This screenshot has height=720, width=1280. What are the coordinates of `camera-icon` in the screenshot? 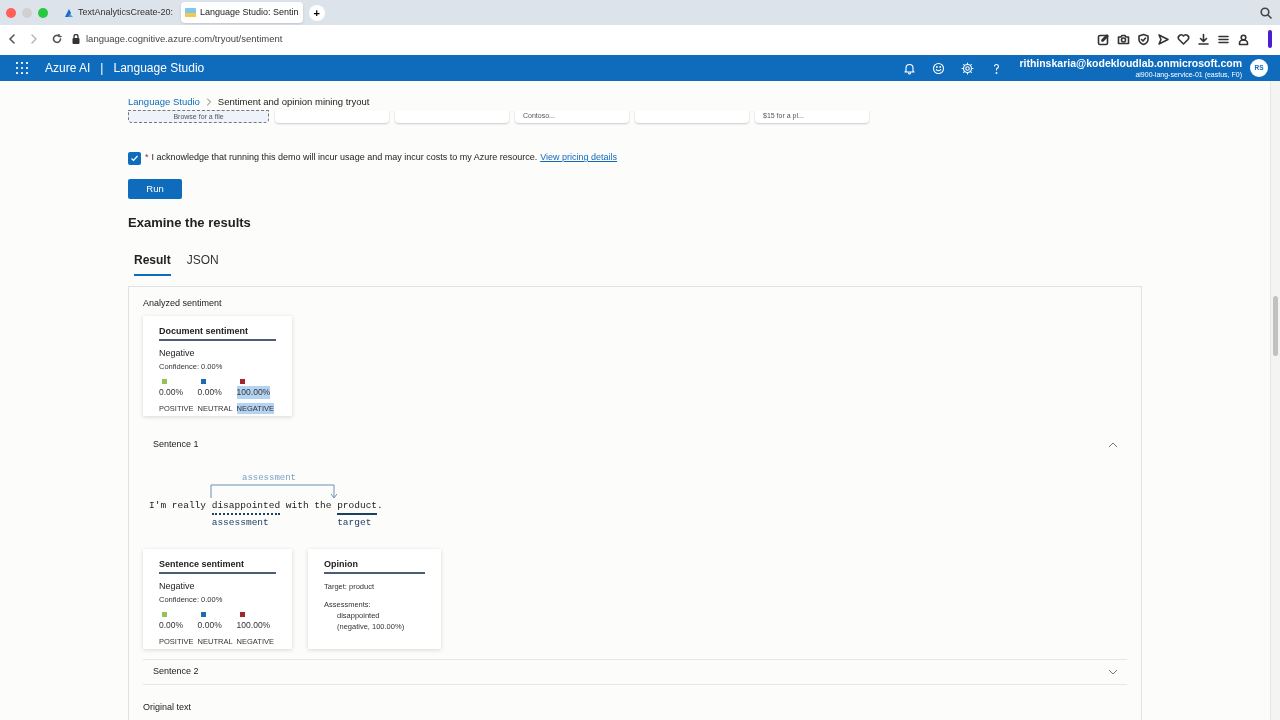 It's located at (1123, 39).